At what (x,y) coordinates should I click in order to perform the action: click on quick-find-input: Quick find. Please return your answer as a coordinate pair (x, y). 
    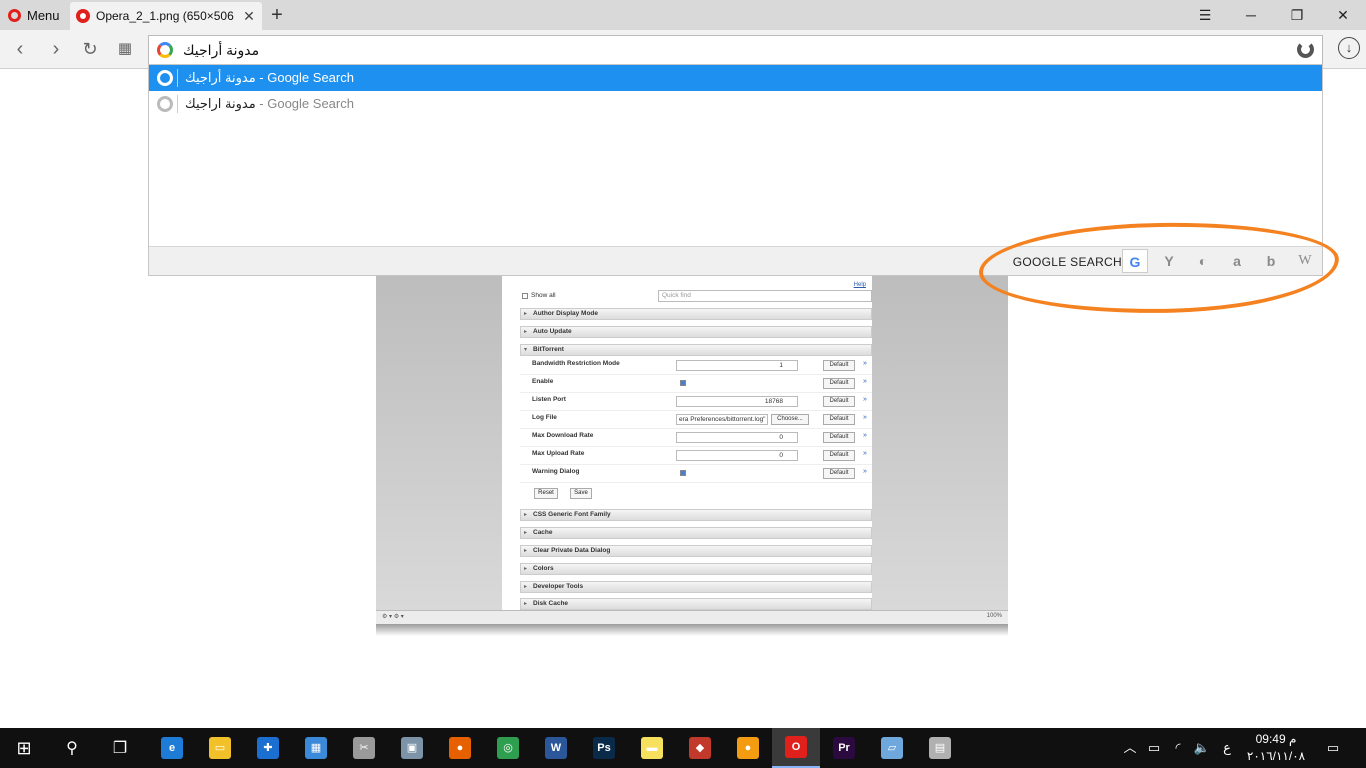
    Looking at the image, I should click on (765, 296).